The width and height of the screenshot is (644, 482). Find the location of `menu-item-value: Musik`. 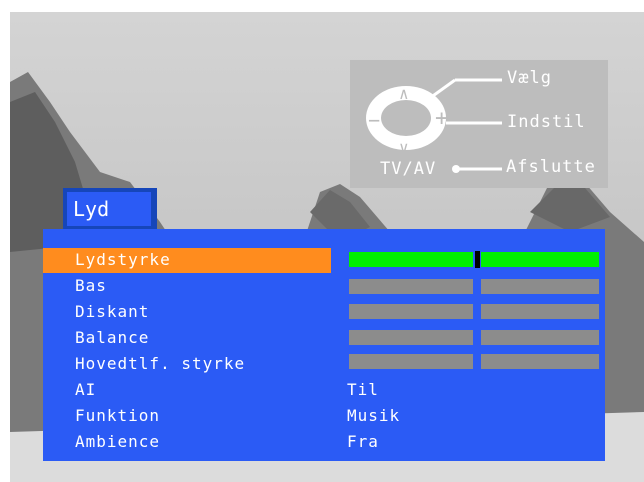

menu-item-value: Musik is located at coordinates (374, 415).